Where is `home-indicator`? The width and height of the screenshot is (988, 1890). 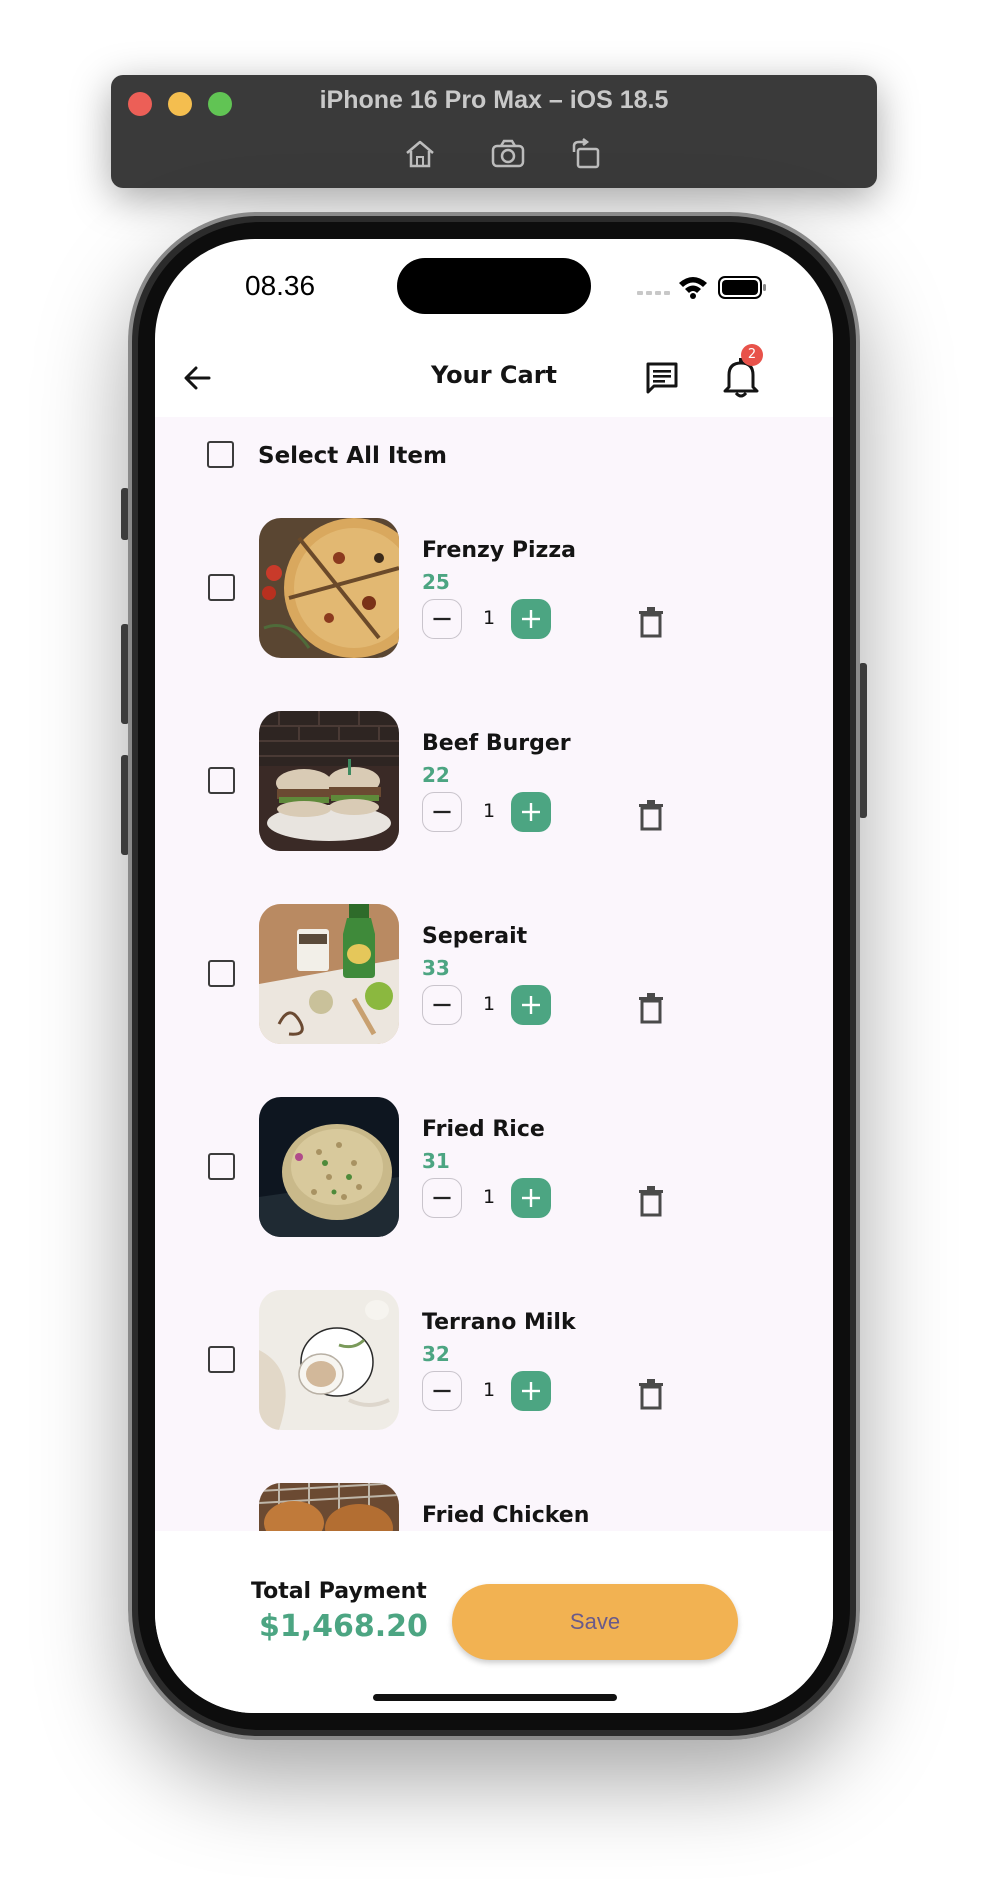
home-indicator is located at coordinates (495, 1697).